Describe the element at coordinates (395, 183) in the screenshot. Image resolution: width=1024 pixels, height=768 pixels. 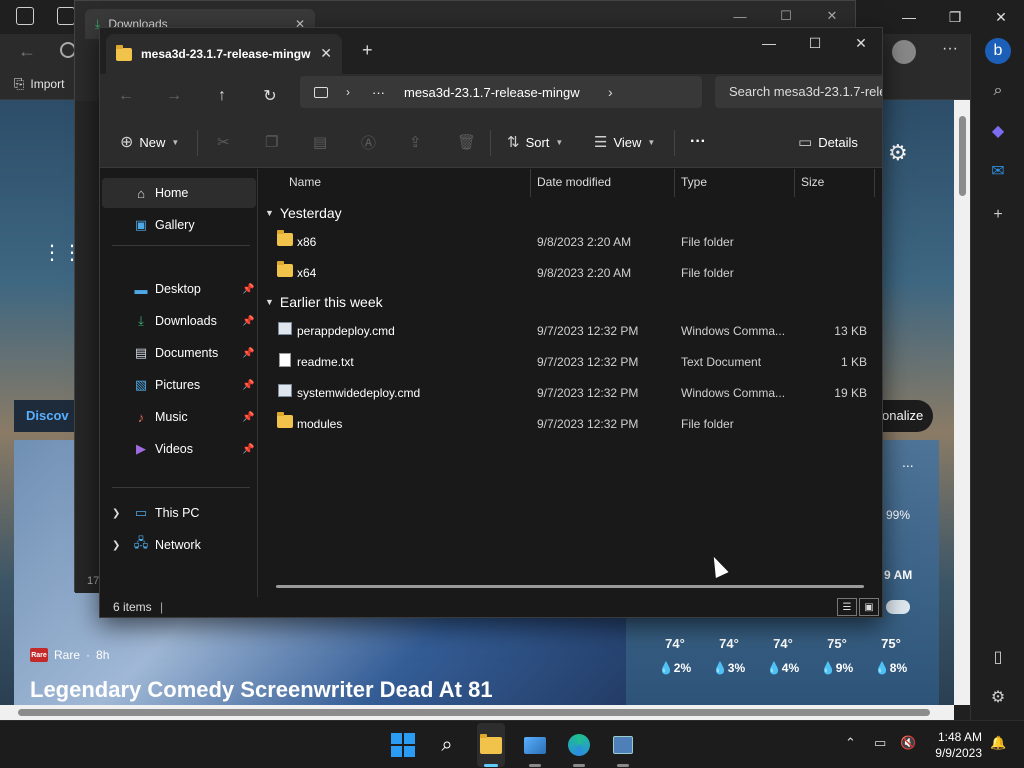
I see `column-header-name: Name` at that location.